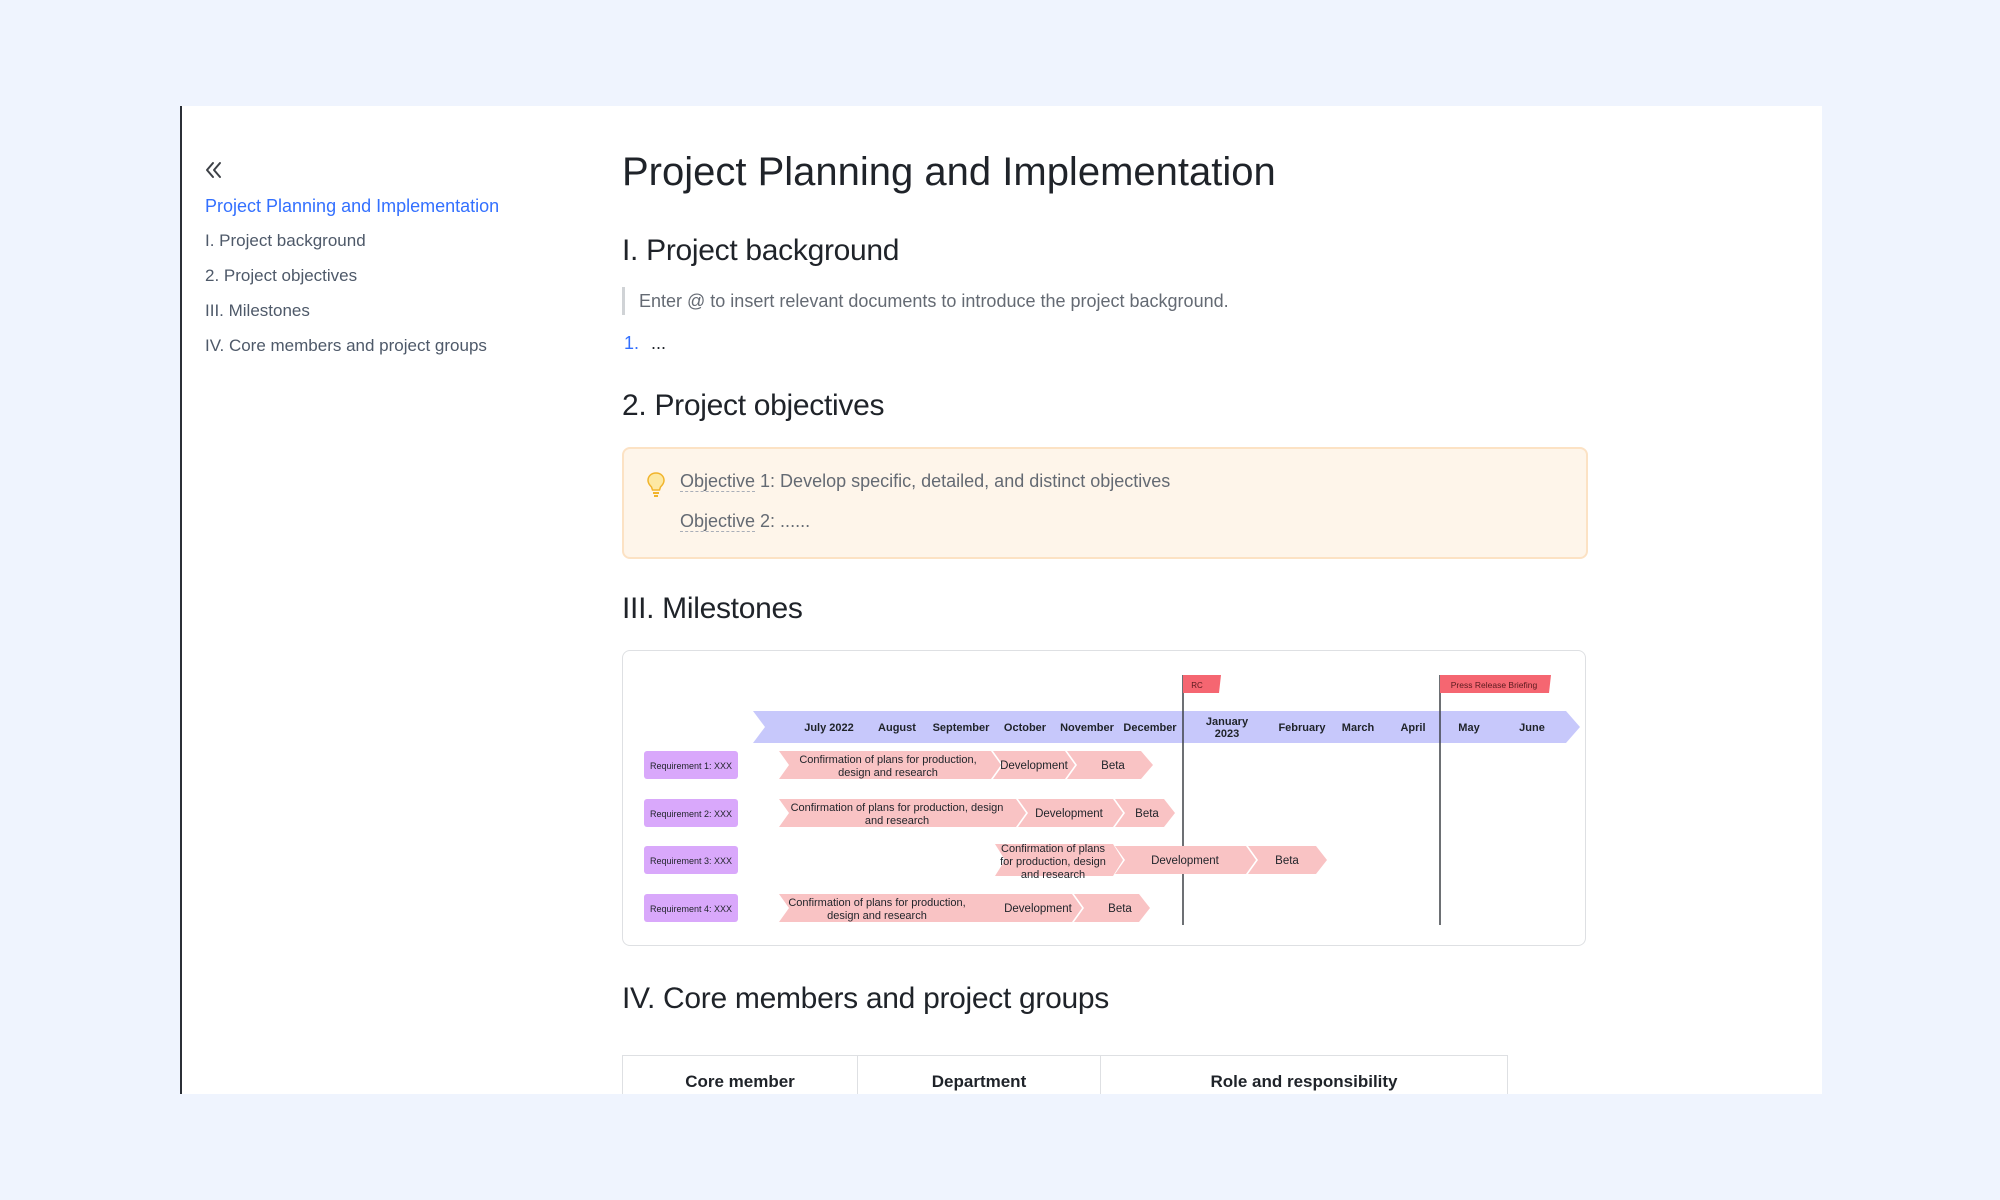 Image resolution: width=2000 pixels, height=1200 pixels. Describe the element at coordinates (1532, 728) in the screenshot. I see `month-label: June` at that location.